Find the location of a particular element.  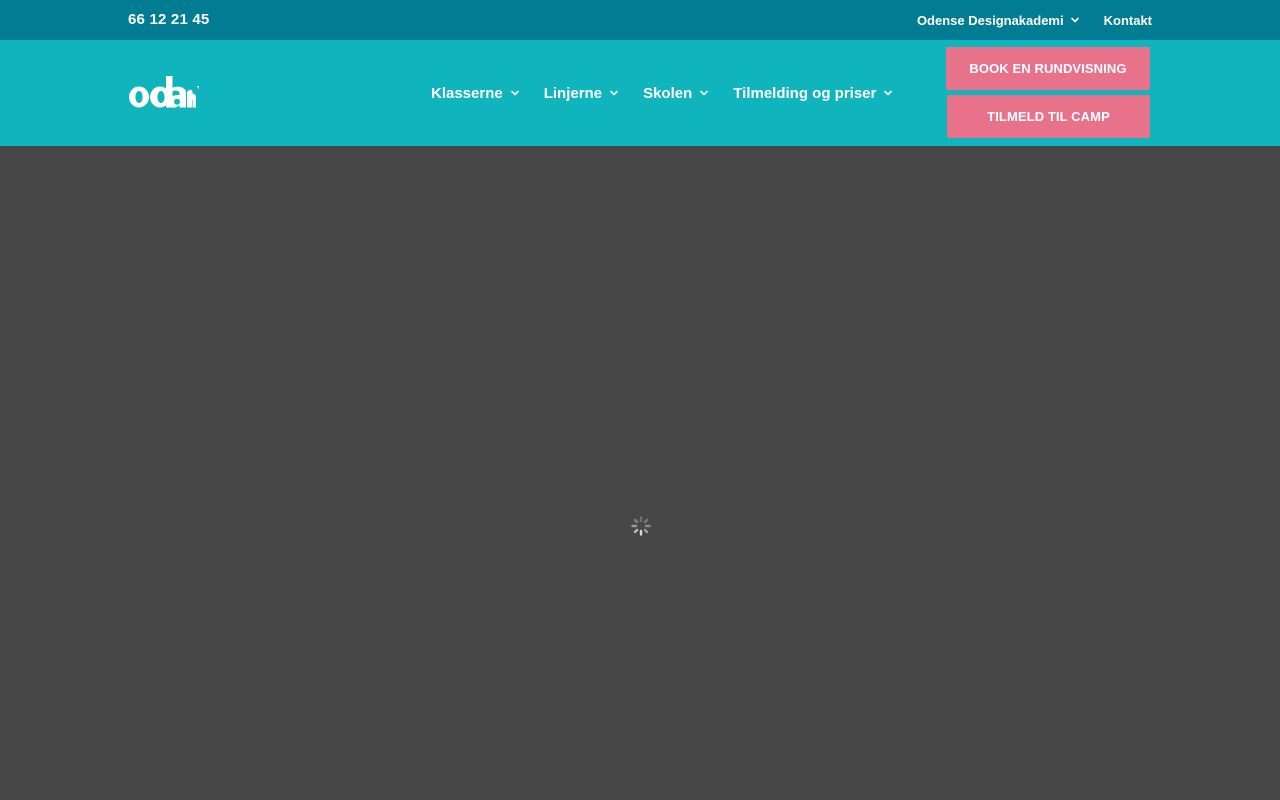

loading-spinner-icon is located at coordinates (641, 526).